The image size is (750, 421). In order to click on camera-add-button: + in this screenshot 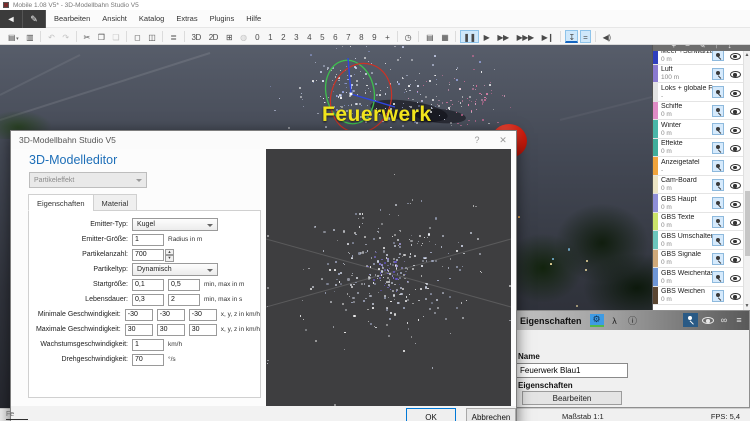, I will do `click(387, 36)`.